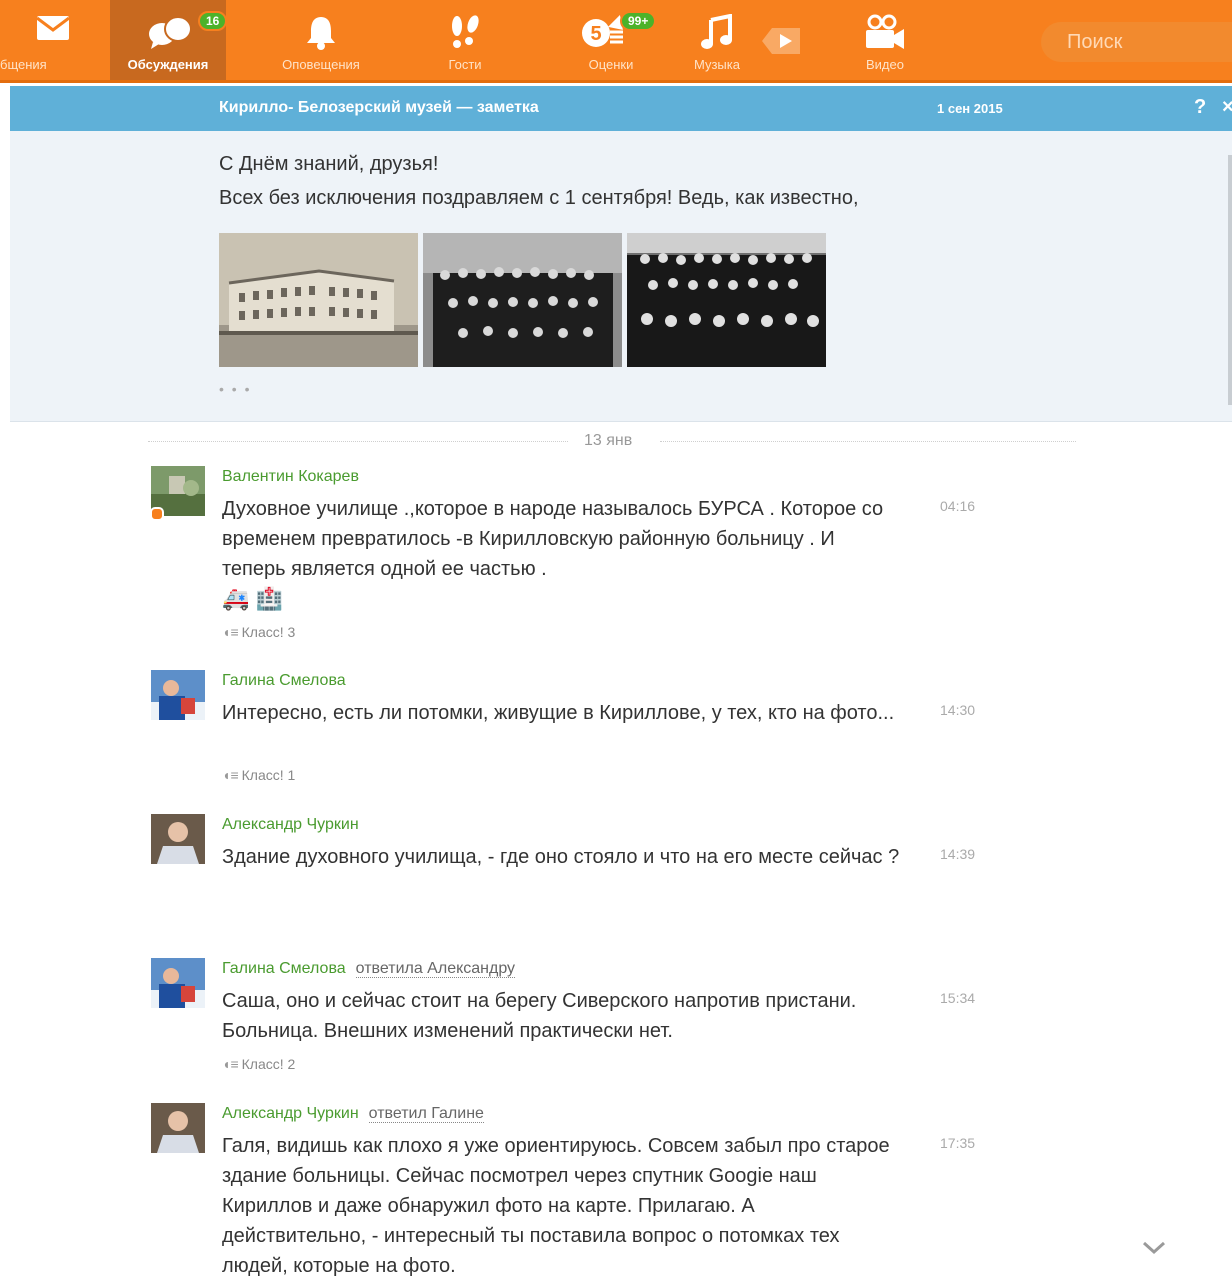  I want to click on reply-to-link: ответила Александру, so click(435, 969).